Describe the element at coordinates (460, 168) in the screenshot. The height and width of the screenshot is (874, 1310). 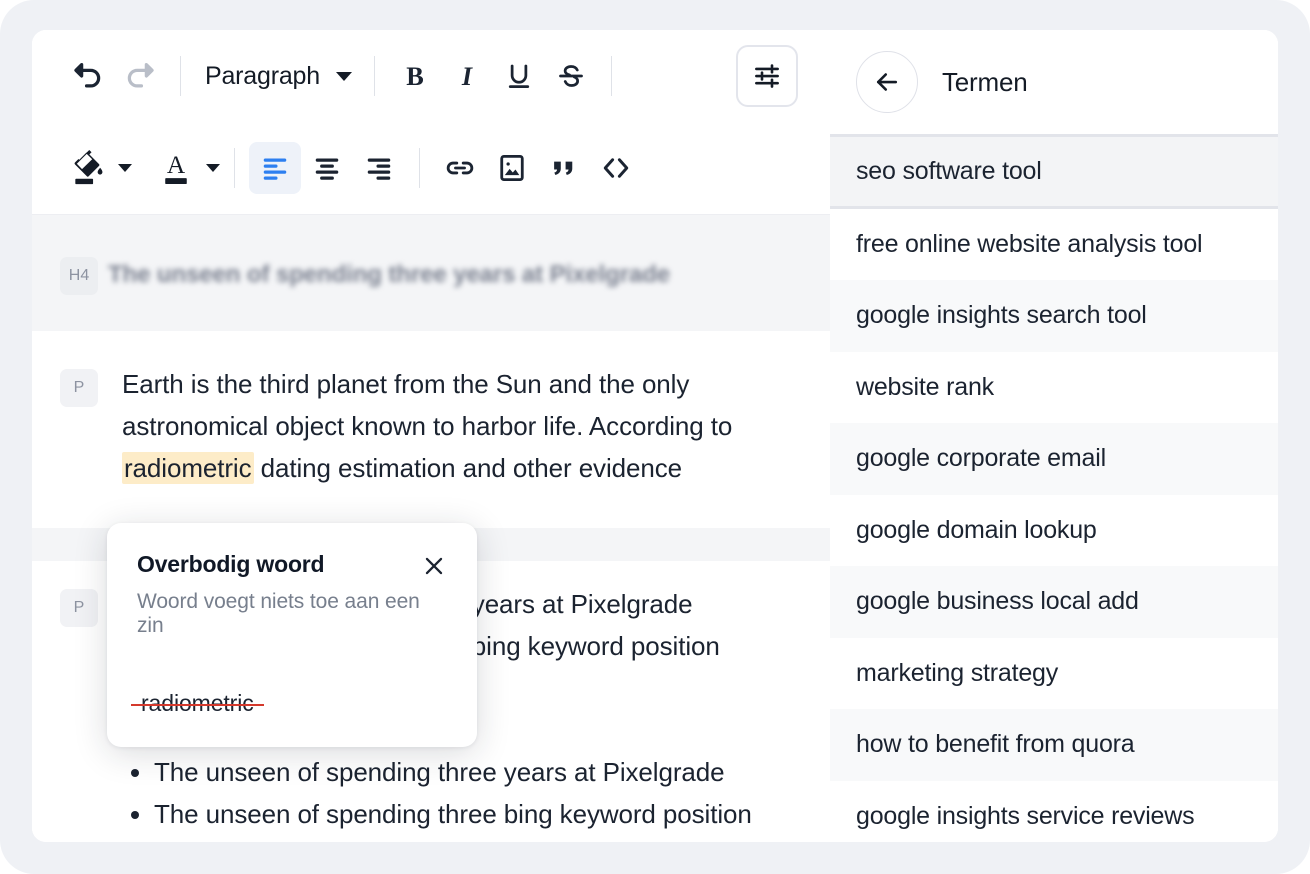
I see `link-button` at that location.